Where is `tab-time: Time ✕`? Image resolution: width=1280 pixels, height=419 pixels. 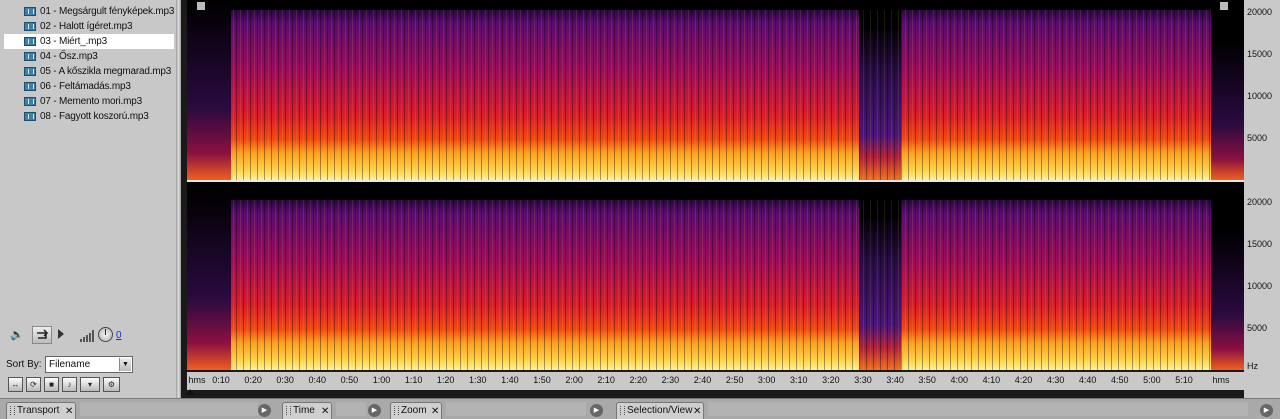
tab-time: Time ✕ is located at coordinates (307, 410).